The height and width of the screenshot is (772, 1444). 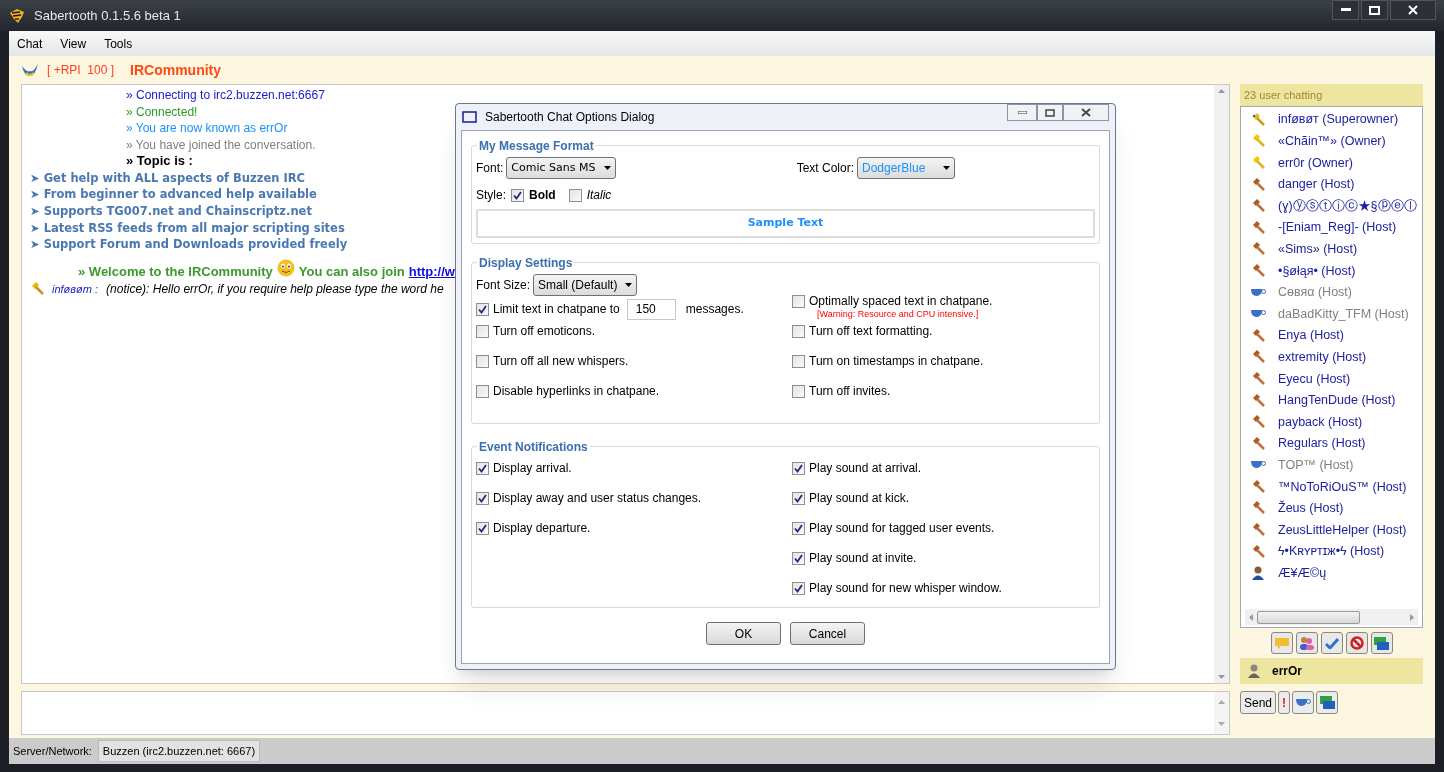 What do you see at coordinates (176, 70) in the screenshot?
I see `room-name: IRCommunity` at bounding box center [176, 70].